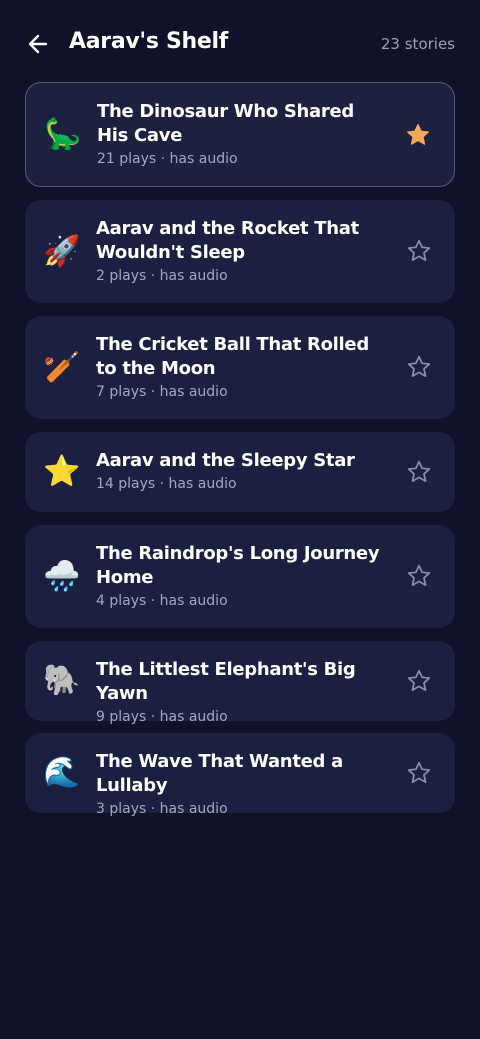 The image size is (480, 1039). Describe the element at coordinates (162, 601) in the screenshot. I see `story-meta: 4 plays · has audio` at that location.